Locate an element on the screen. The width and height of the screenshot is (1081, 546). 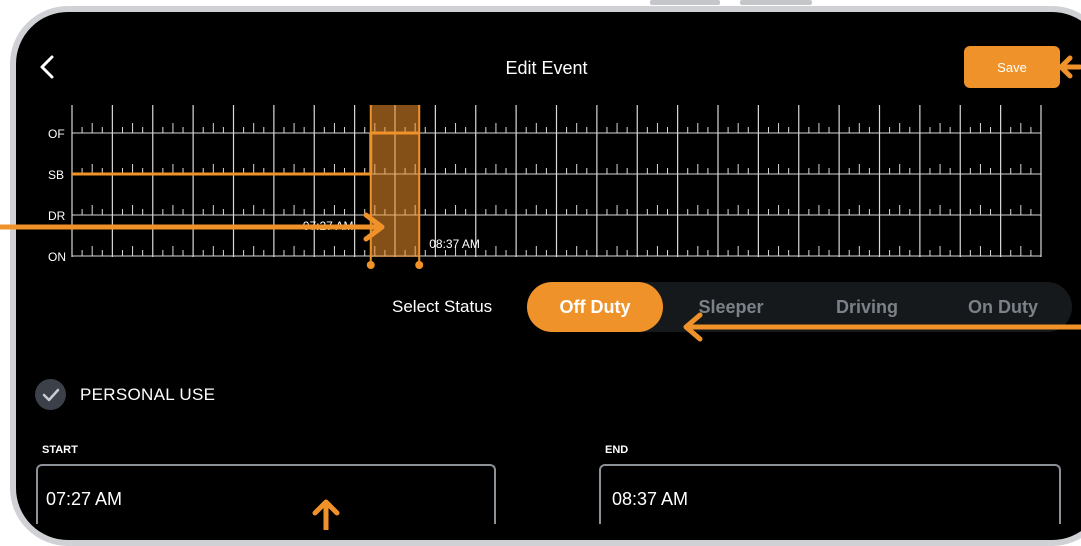
chart-row-label: SB is located at coordinates (56, 175).